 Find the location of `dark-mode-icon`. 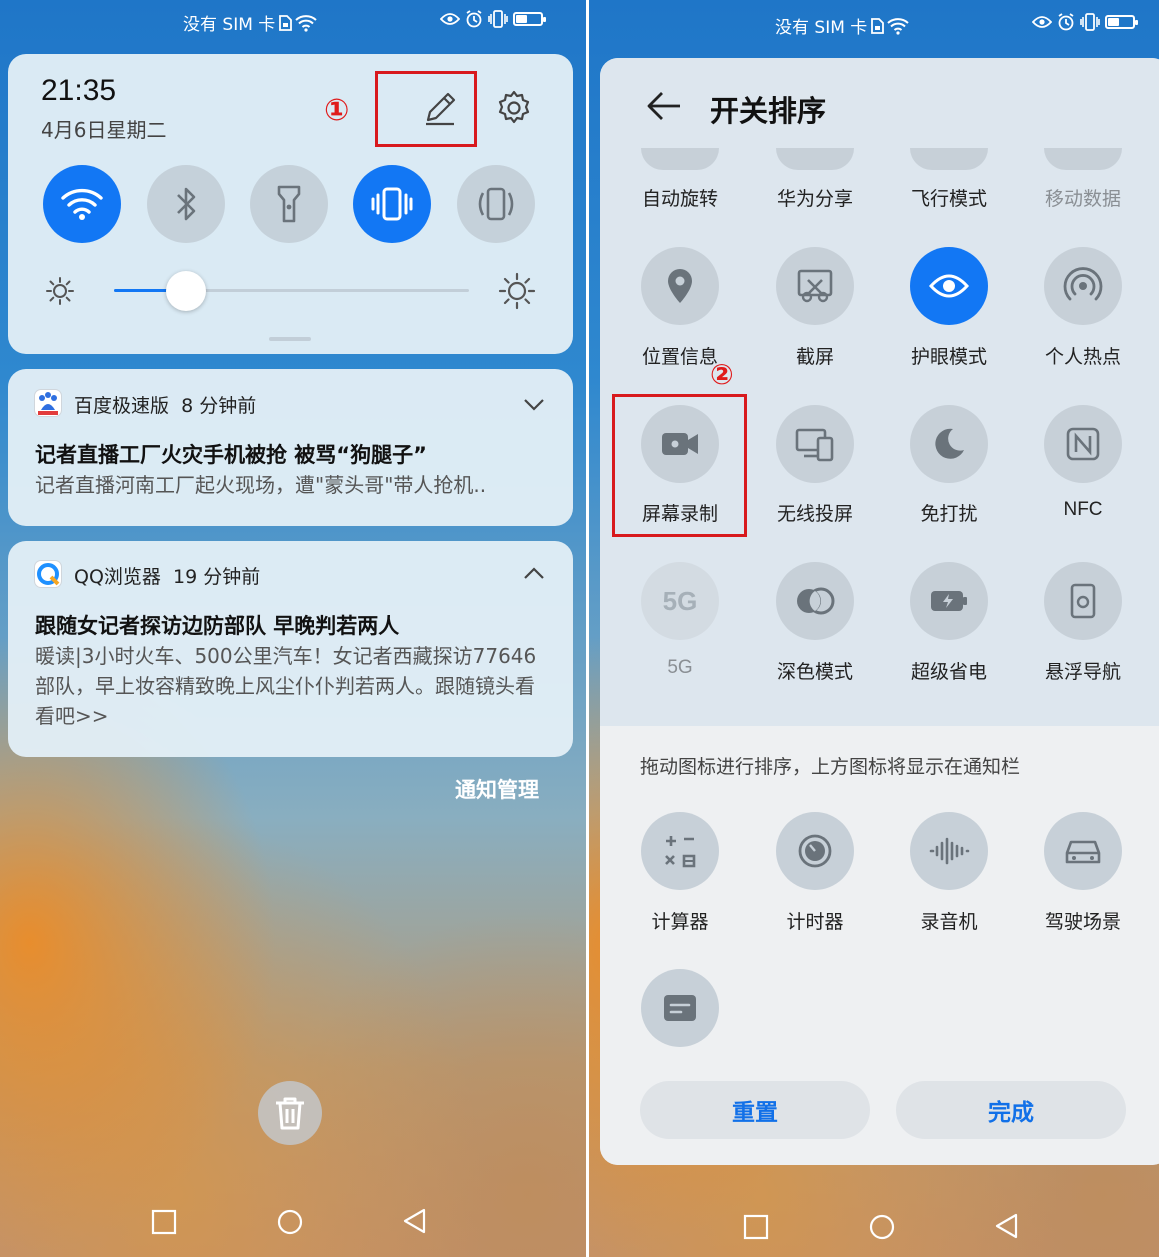

dark-mode-icon is located at coordinates (816, 601).